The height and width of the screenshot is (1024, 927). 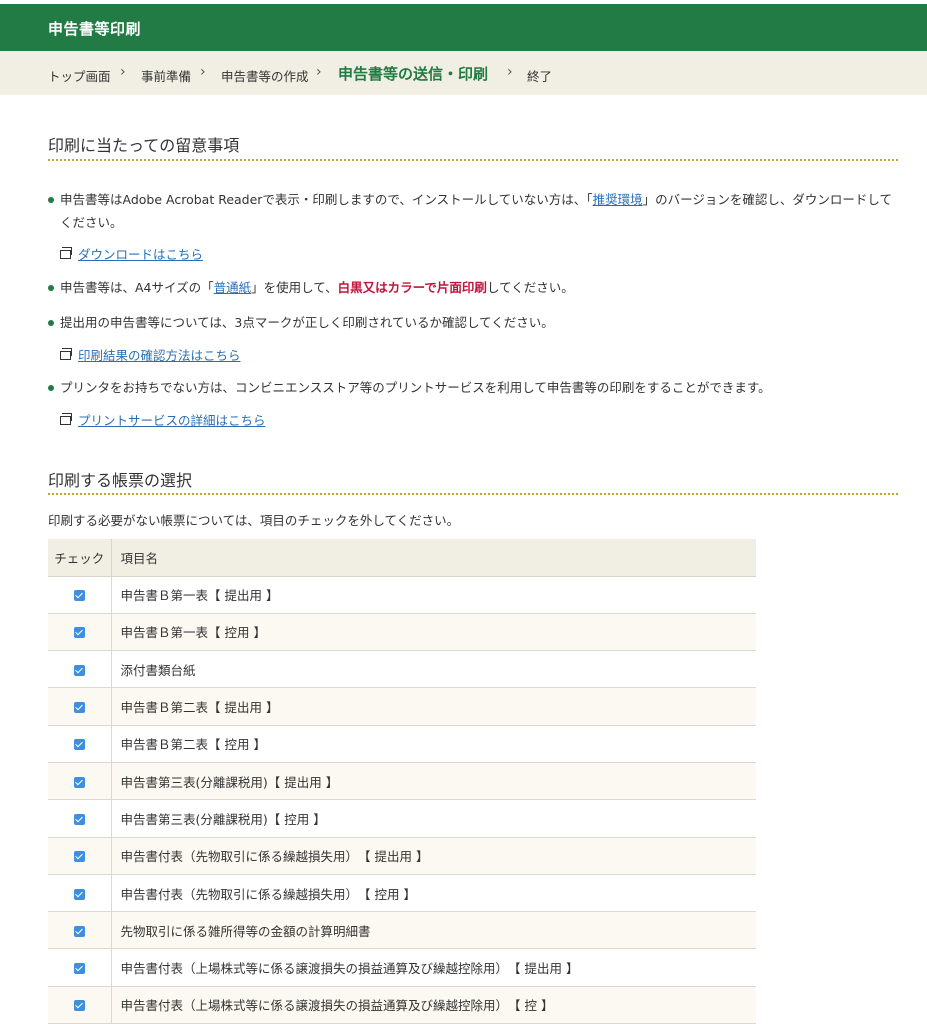 I want to click on breadcrumb-item-create: 申告書等の作成, so click(x=265, y=76).